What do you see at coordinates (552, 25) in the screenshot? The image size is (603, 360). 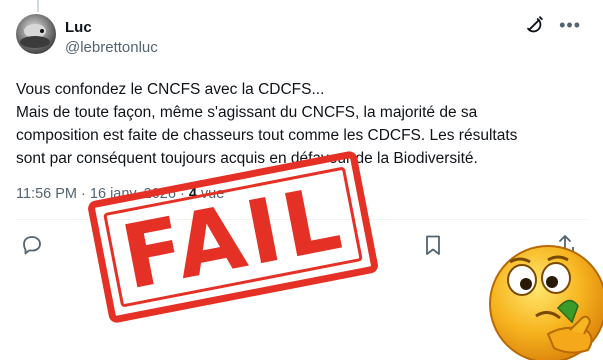 I see `post-header-actions: •••` at bounding box center [552, 25].